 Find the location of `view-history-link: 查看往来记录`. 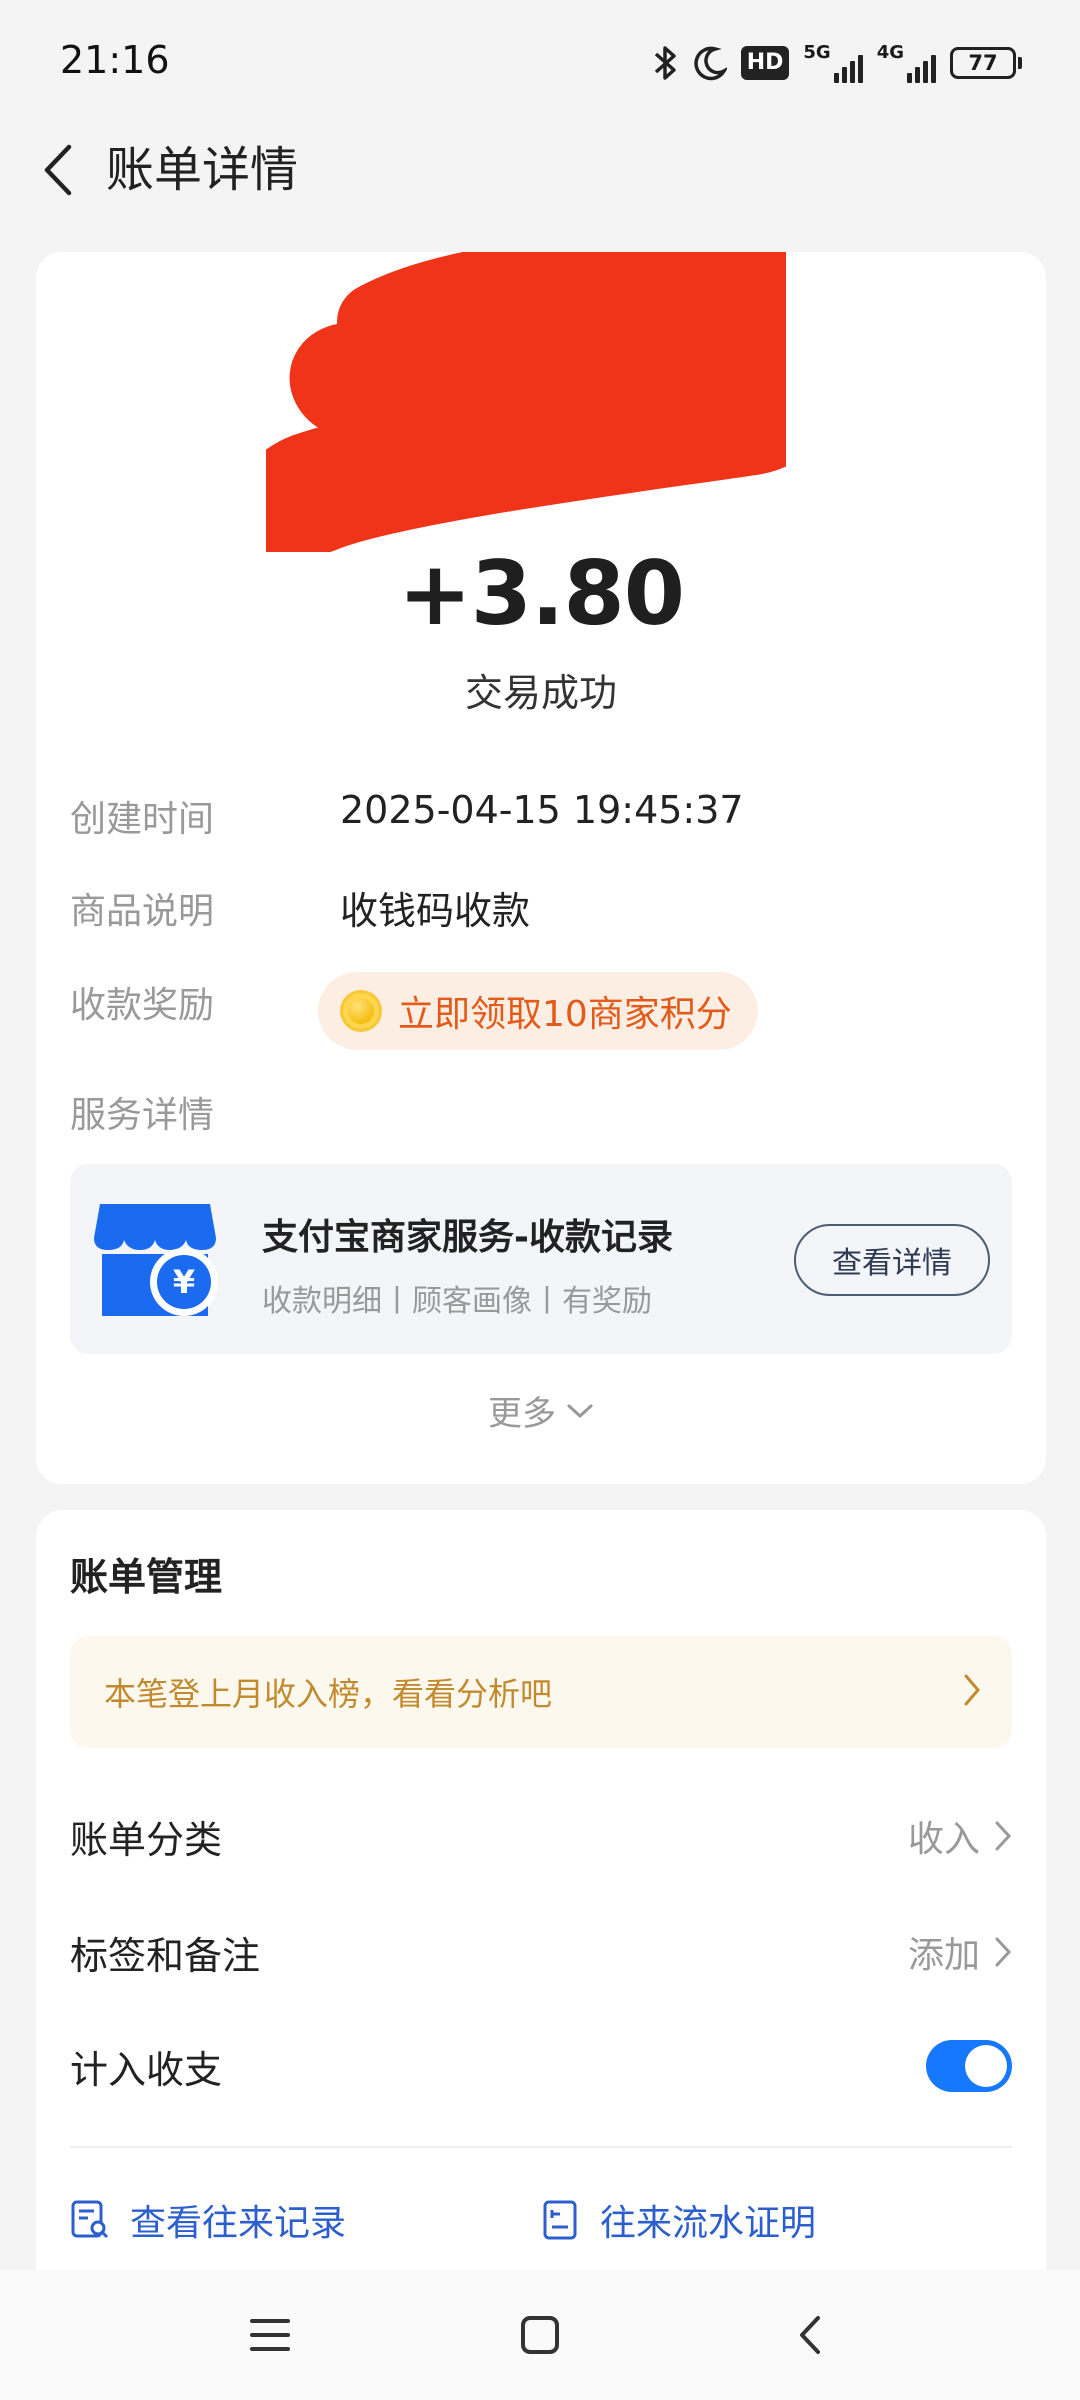

view-history-link: 查看往来记录 is located at coordinates (208, 2220).